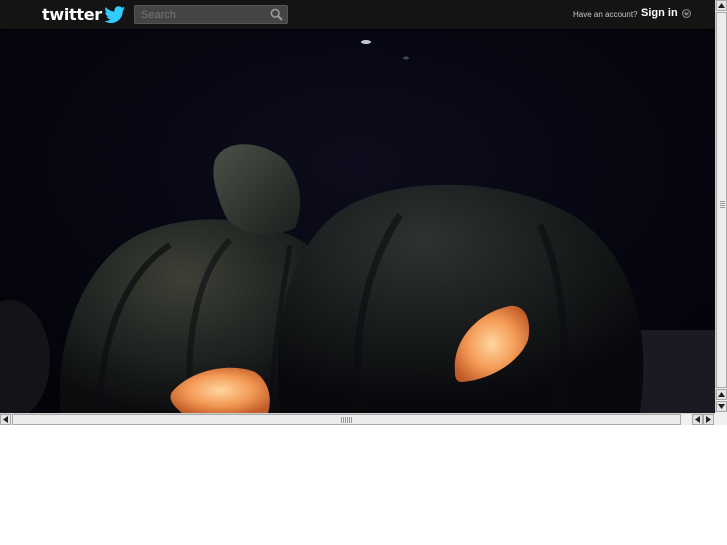 The height and width of the screenshot is (545, 727). I want to click on vertical-scrollbar, so click(721, 206).